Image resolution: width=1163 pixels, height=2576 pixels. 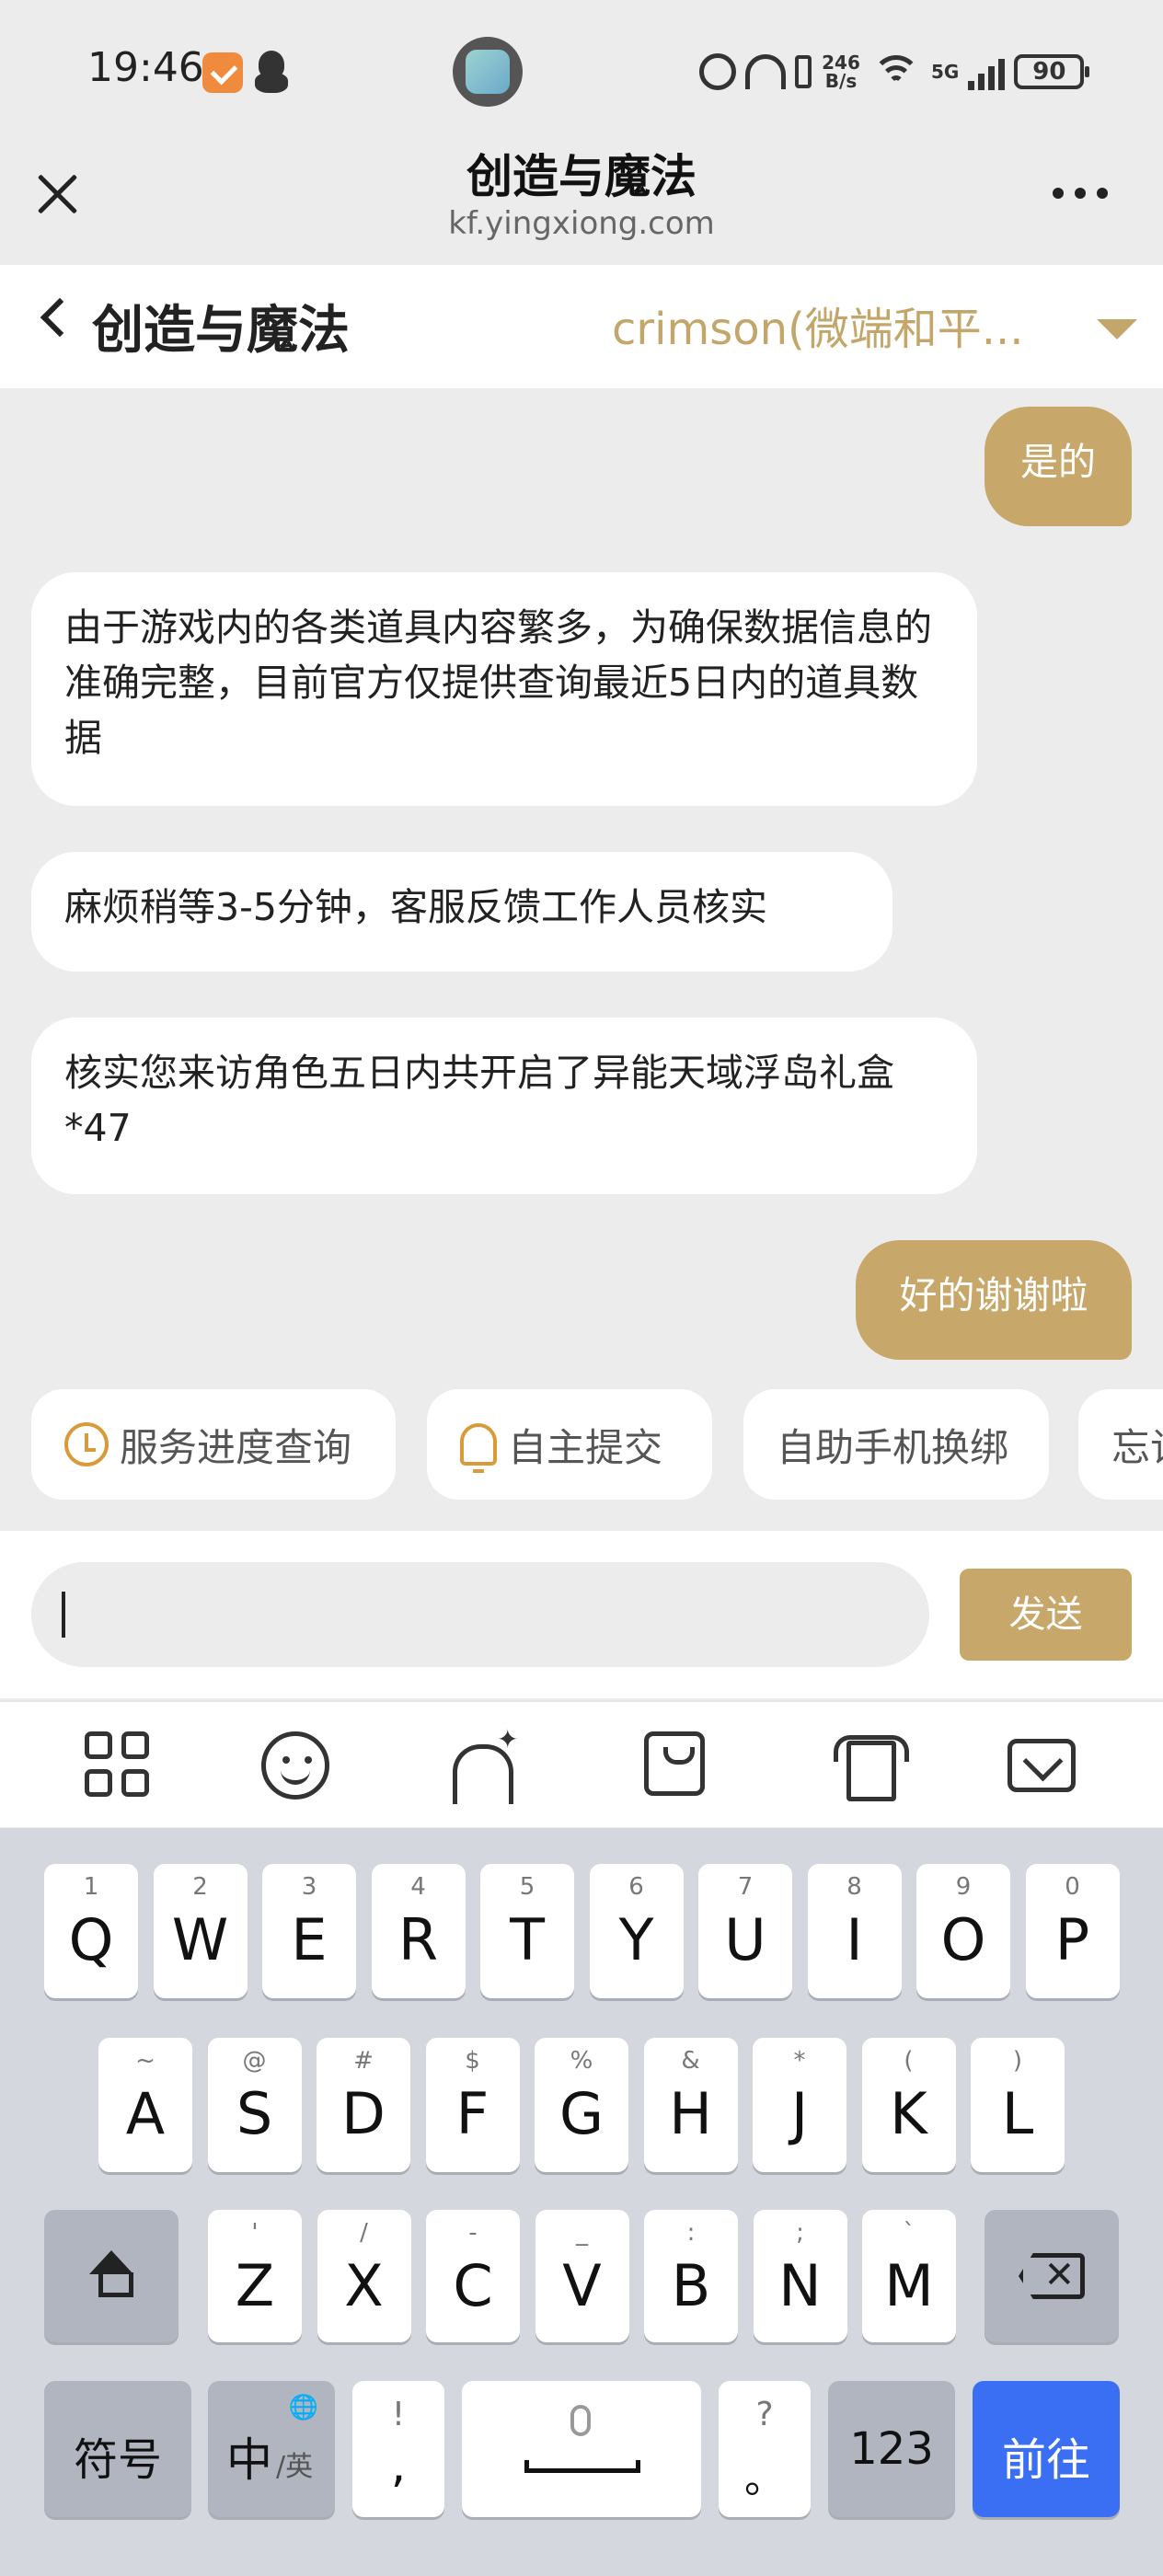 I want to click on lang-alt-label: /英, so click(x=295, y=2467).